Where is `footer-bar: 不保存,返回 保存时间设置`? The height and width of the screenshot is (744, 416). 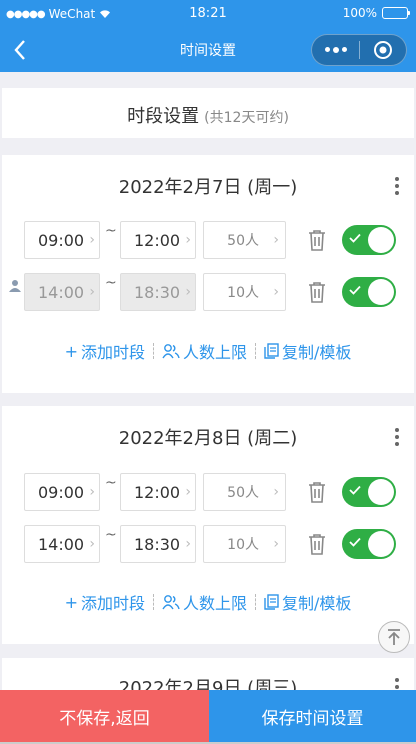 footer-bar: 不保存,返回 保存时间设置 is located at coordinates (208, 716).